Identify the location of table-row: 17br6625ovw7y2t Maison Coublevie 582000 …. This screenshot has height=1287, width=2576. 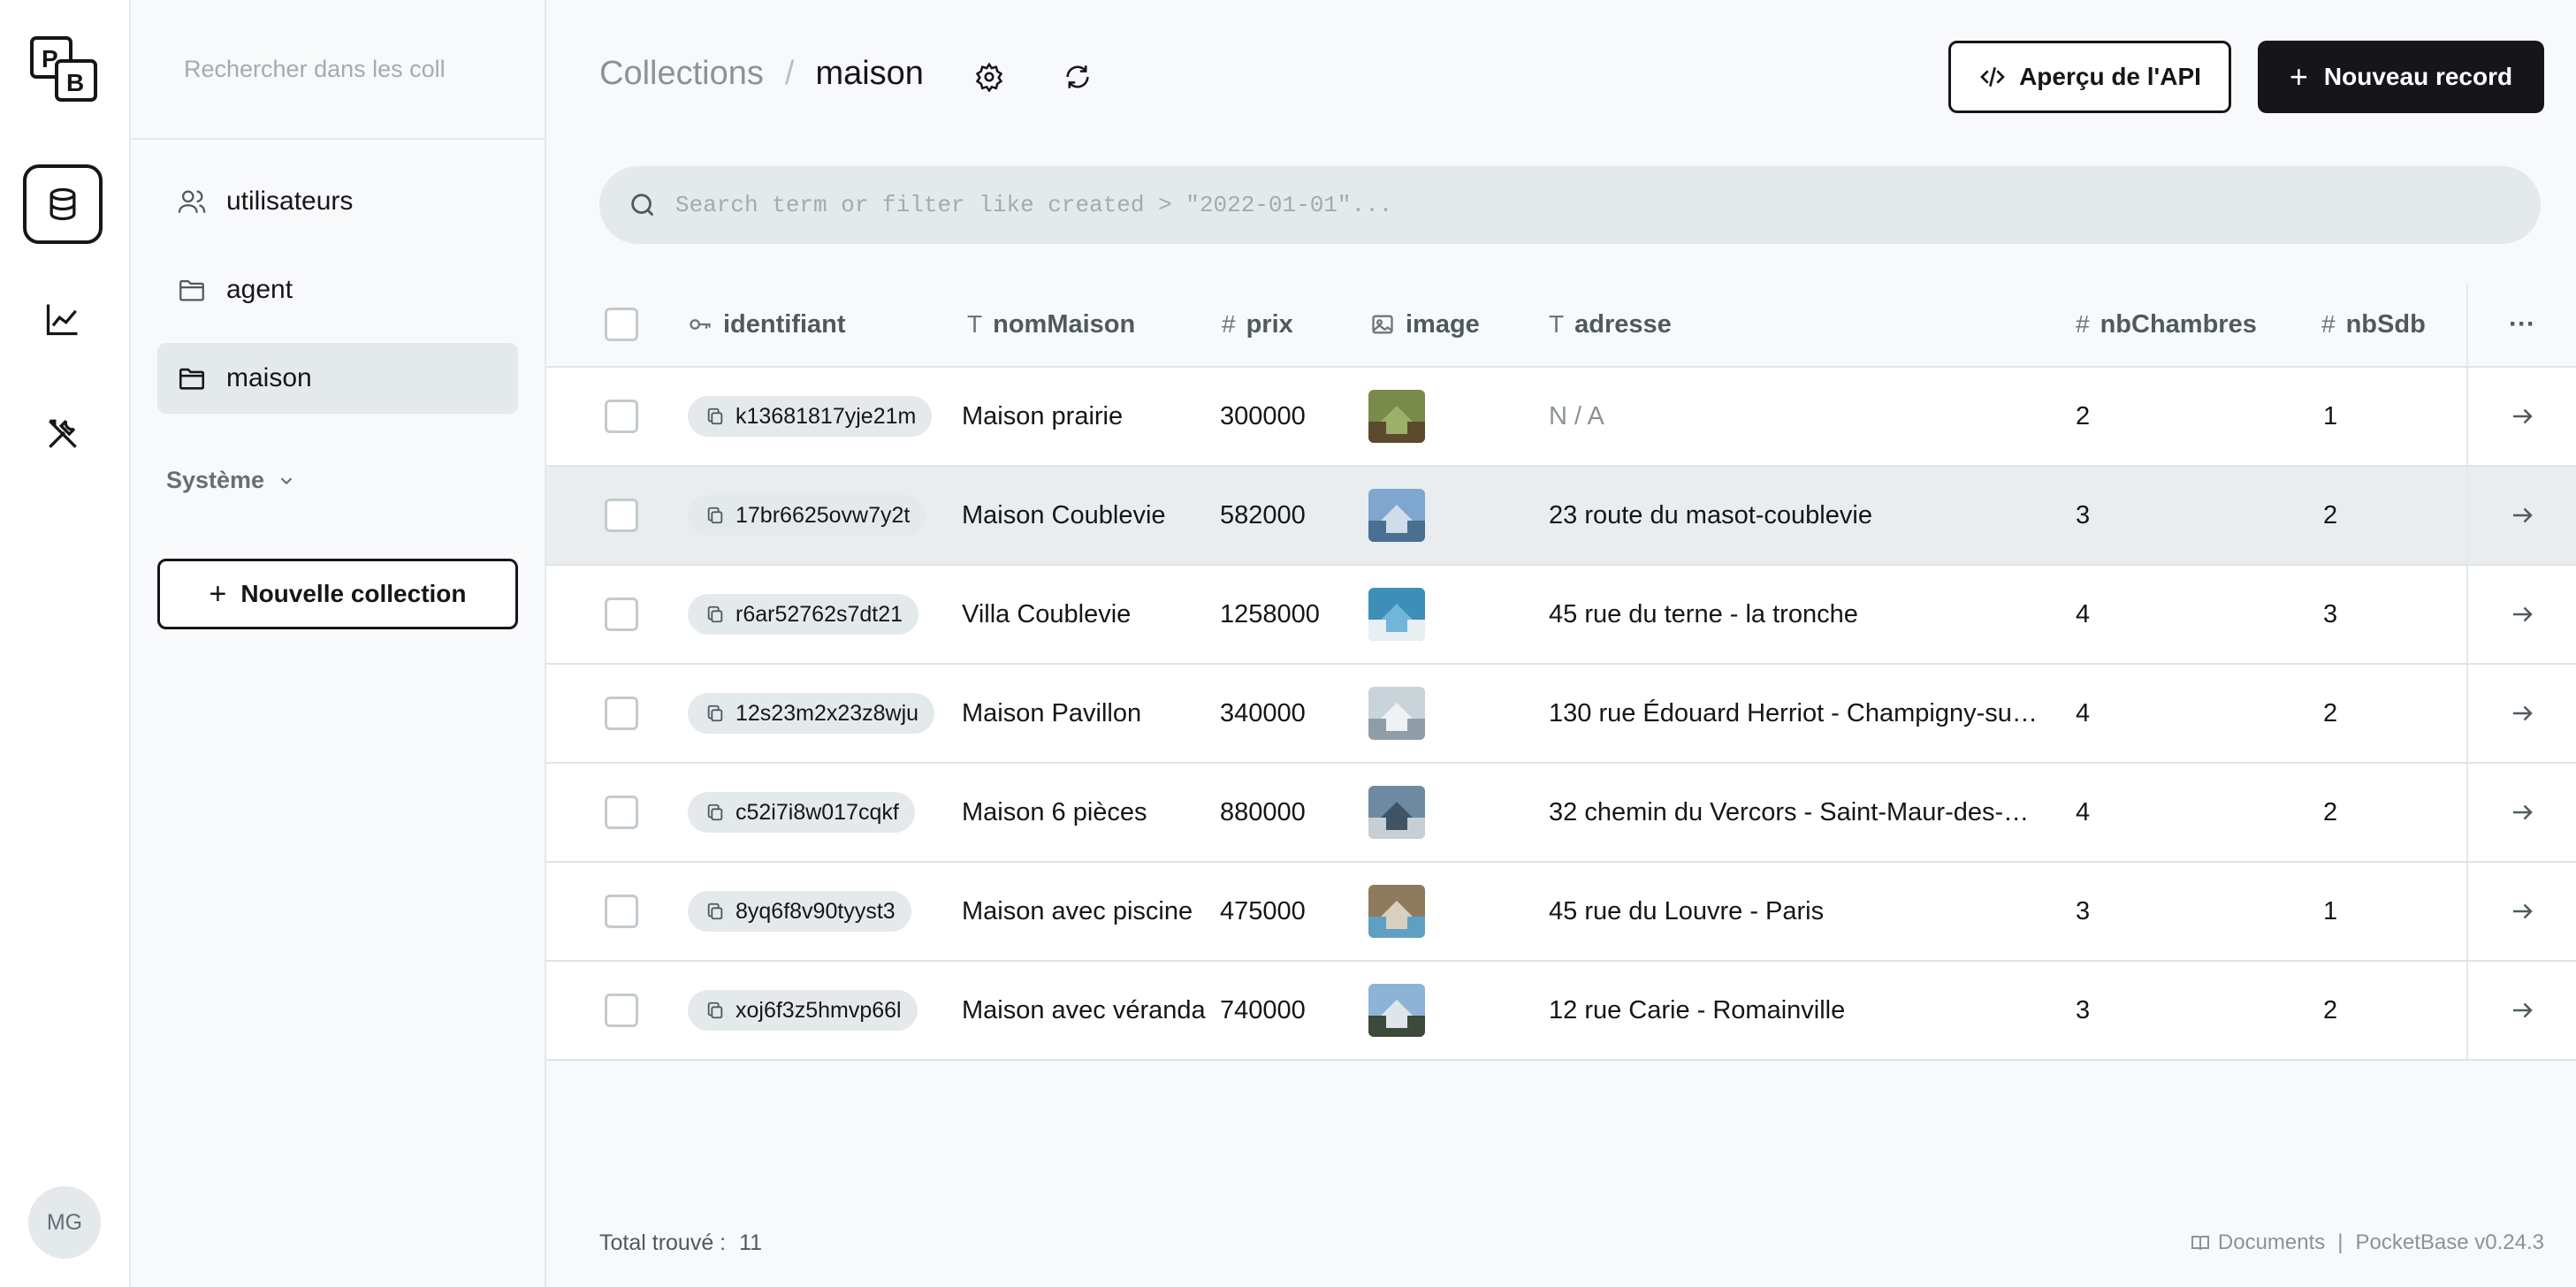
(1561, 516).